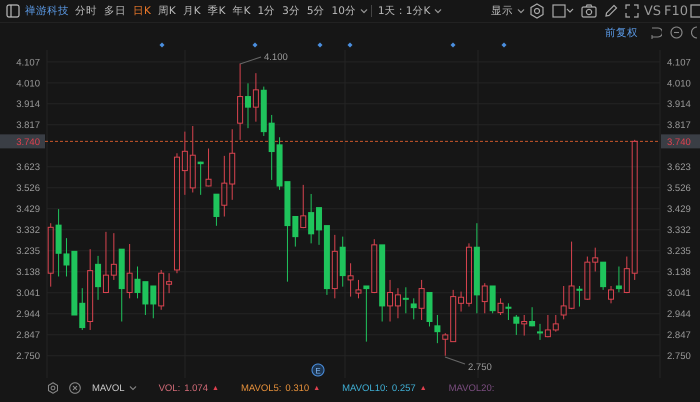  I want to click on period-tab: 10分, so click(343, 11).